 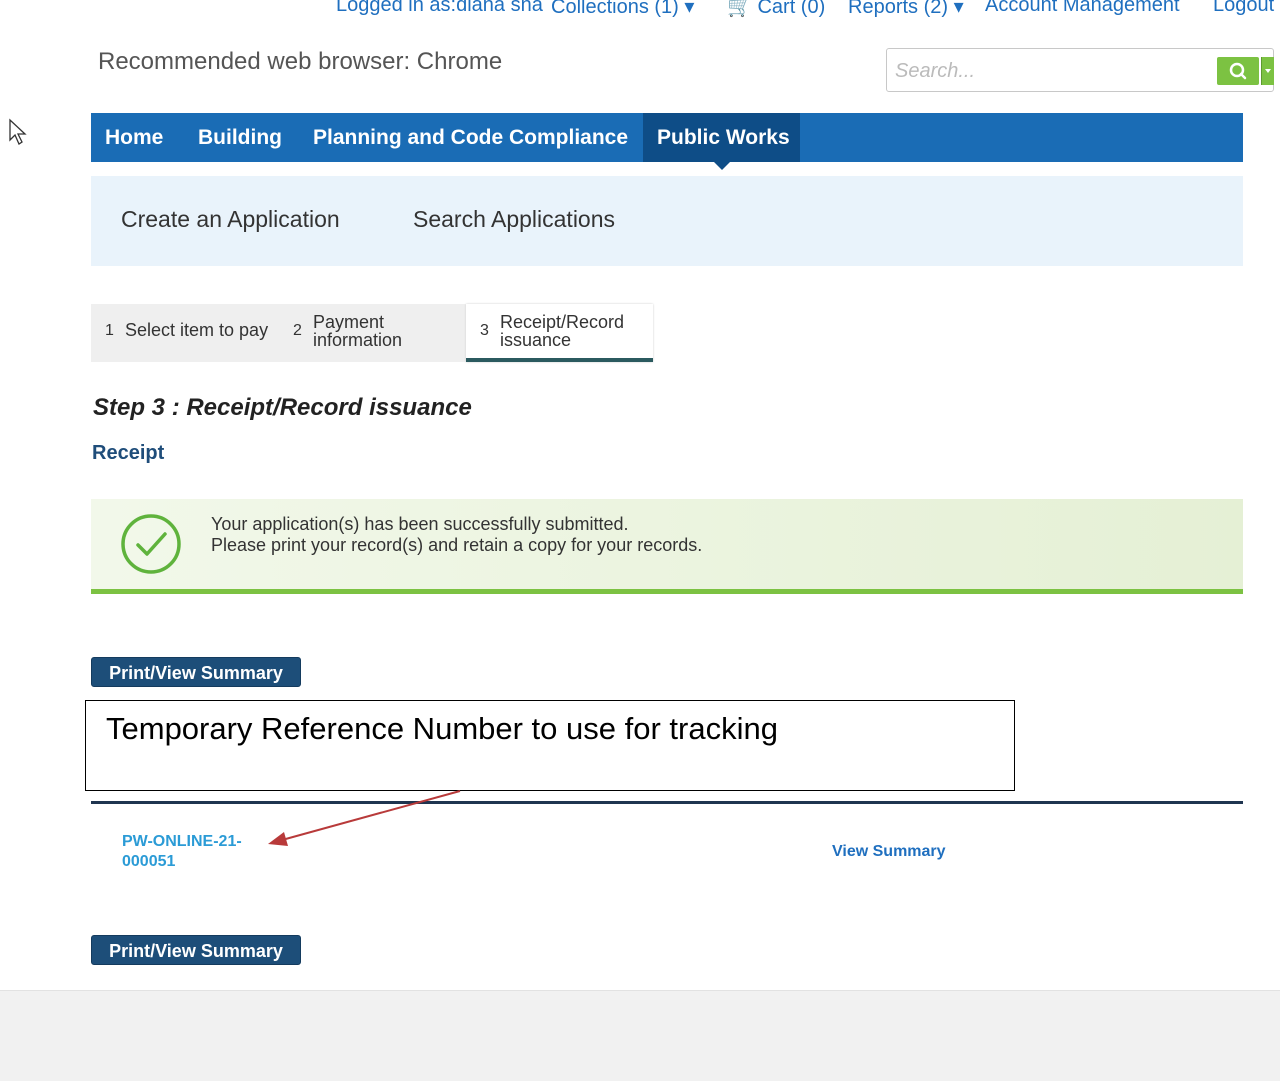 What do you see at coordinates (192, 852) in the screenshot?
I see `record-number-link: PW-ONLINE-21- 000051` at bounding box center [192, 852].